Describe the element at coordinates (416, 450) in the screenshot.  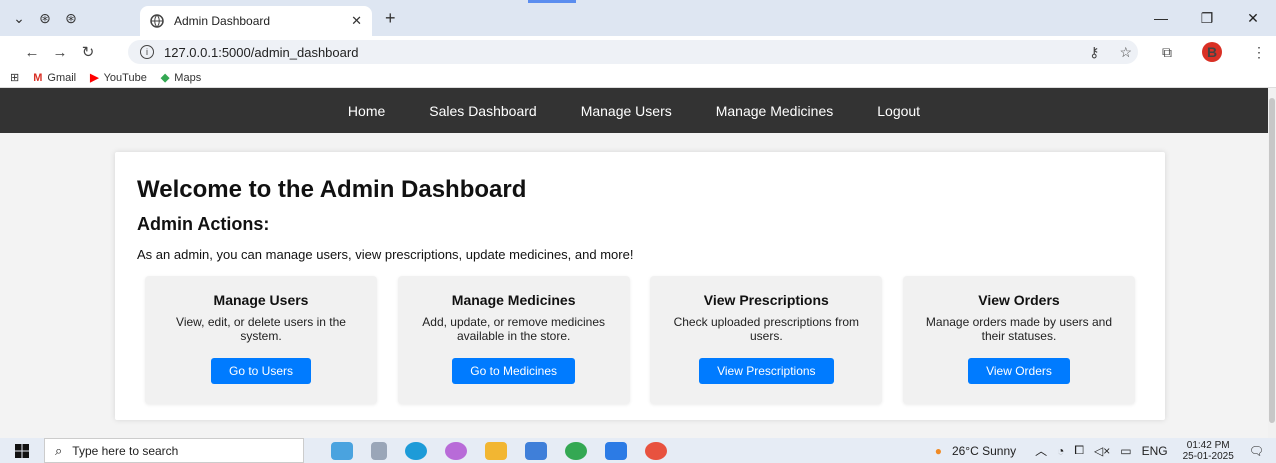
I see `edge-icon` at that location.